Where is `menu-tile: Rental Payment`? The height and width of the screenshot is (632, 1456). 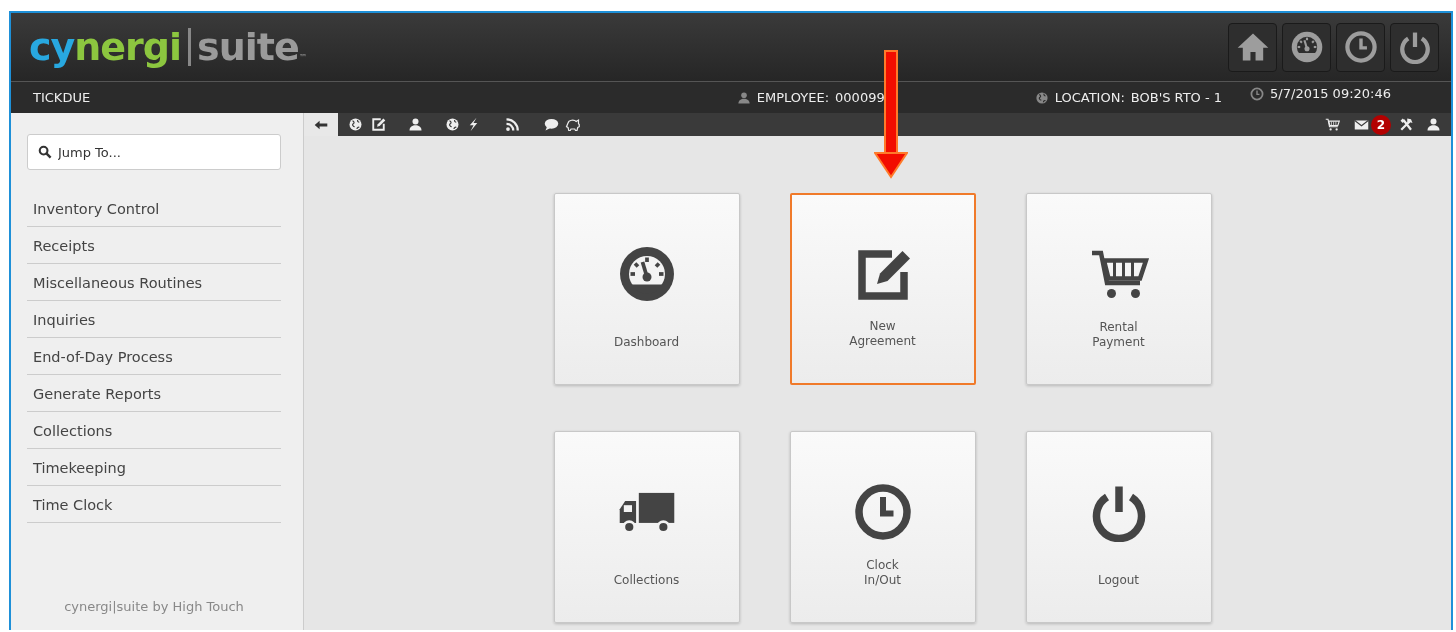
menu-tile: Rental Payment is located at coordinates (1118, 289).